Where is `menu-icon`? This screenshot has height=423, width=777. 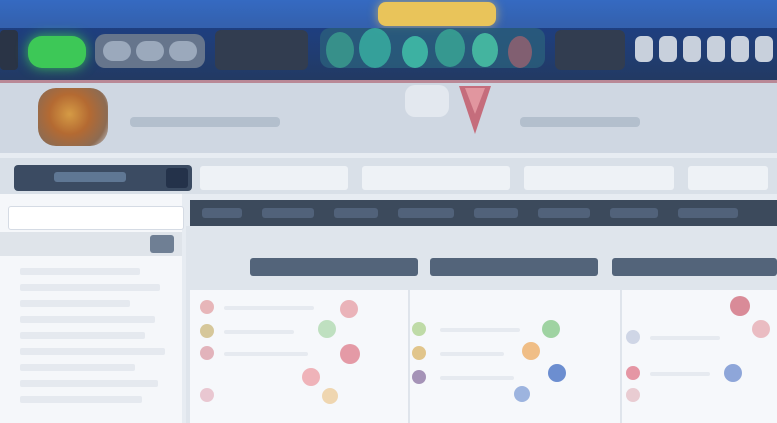
menu-icon is located at coordinates (740, 49).